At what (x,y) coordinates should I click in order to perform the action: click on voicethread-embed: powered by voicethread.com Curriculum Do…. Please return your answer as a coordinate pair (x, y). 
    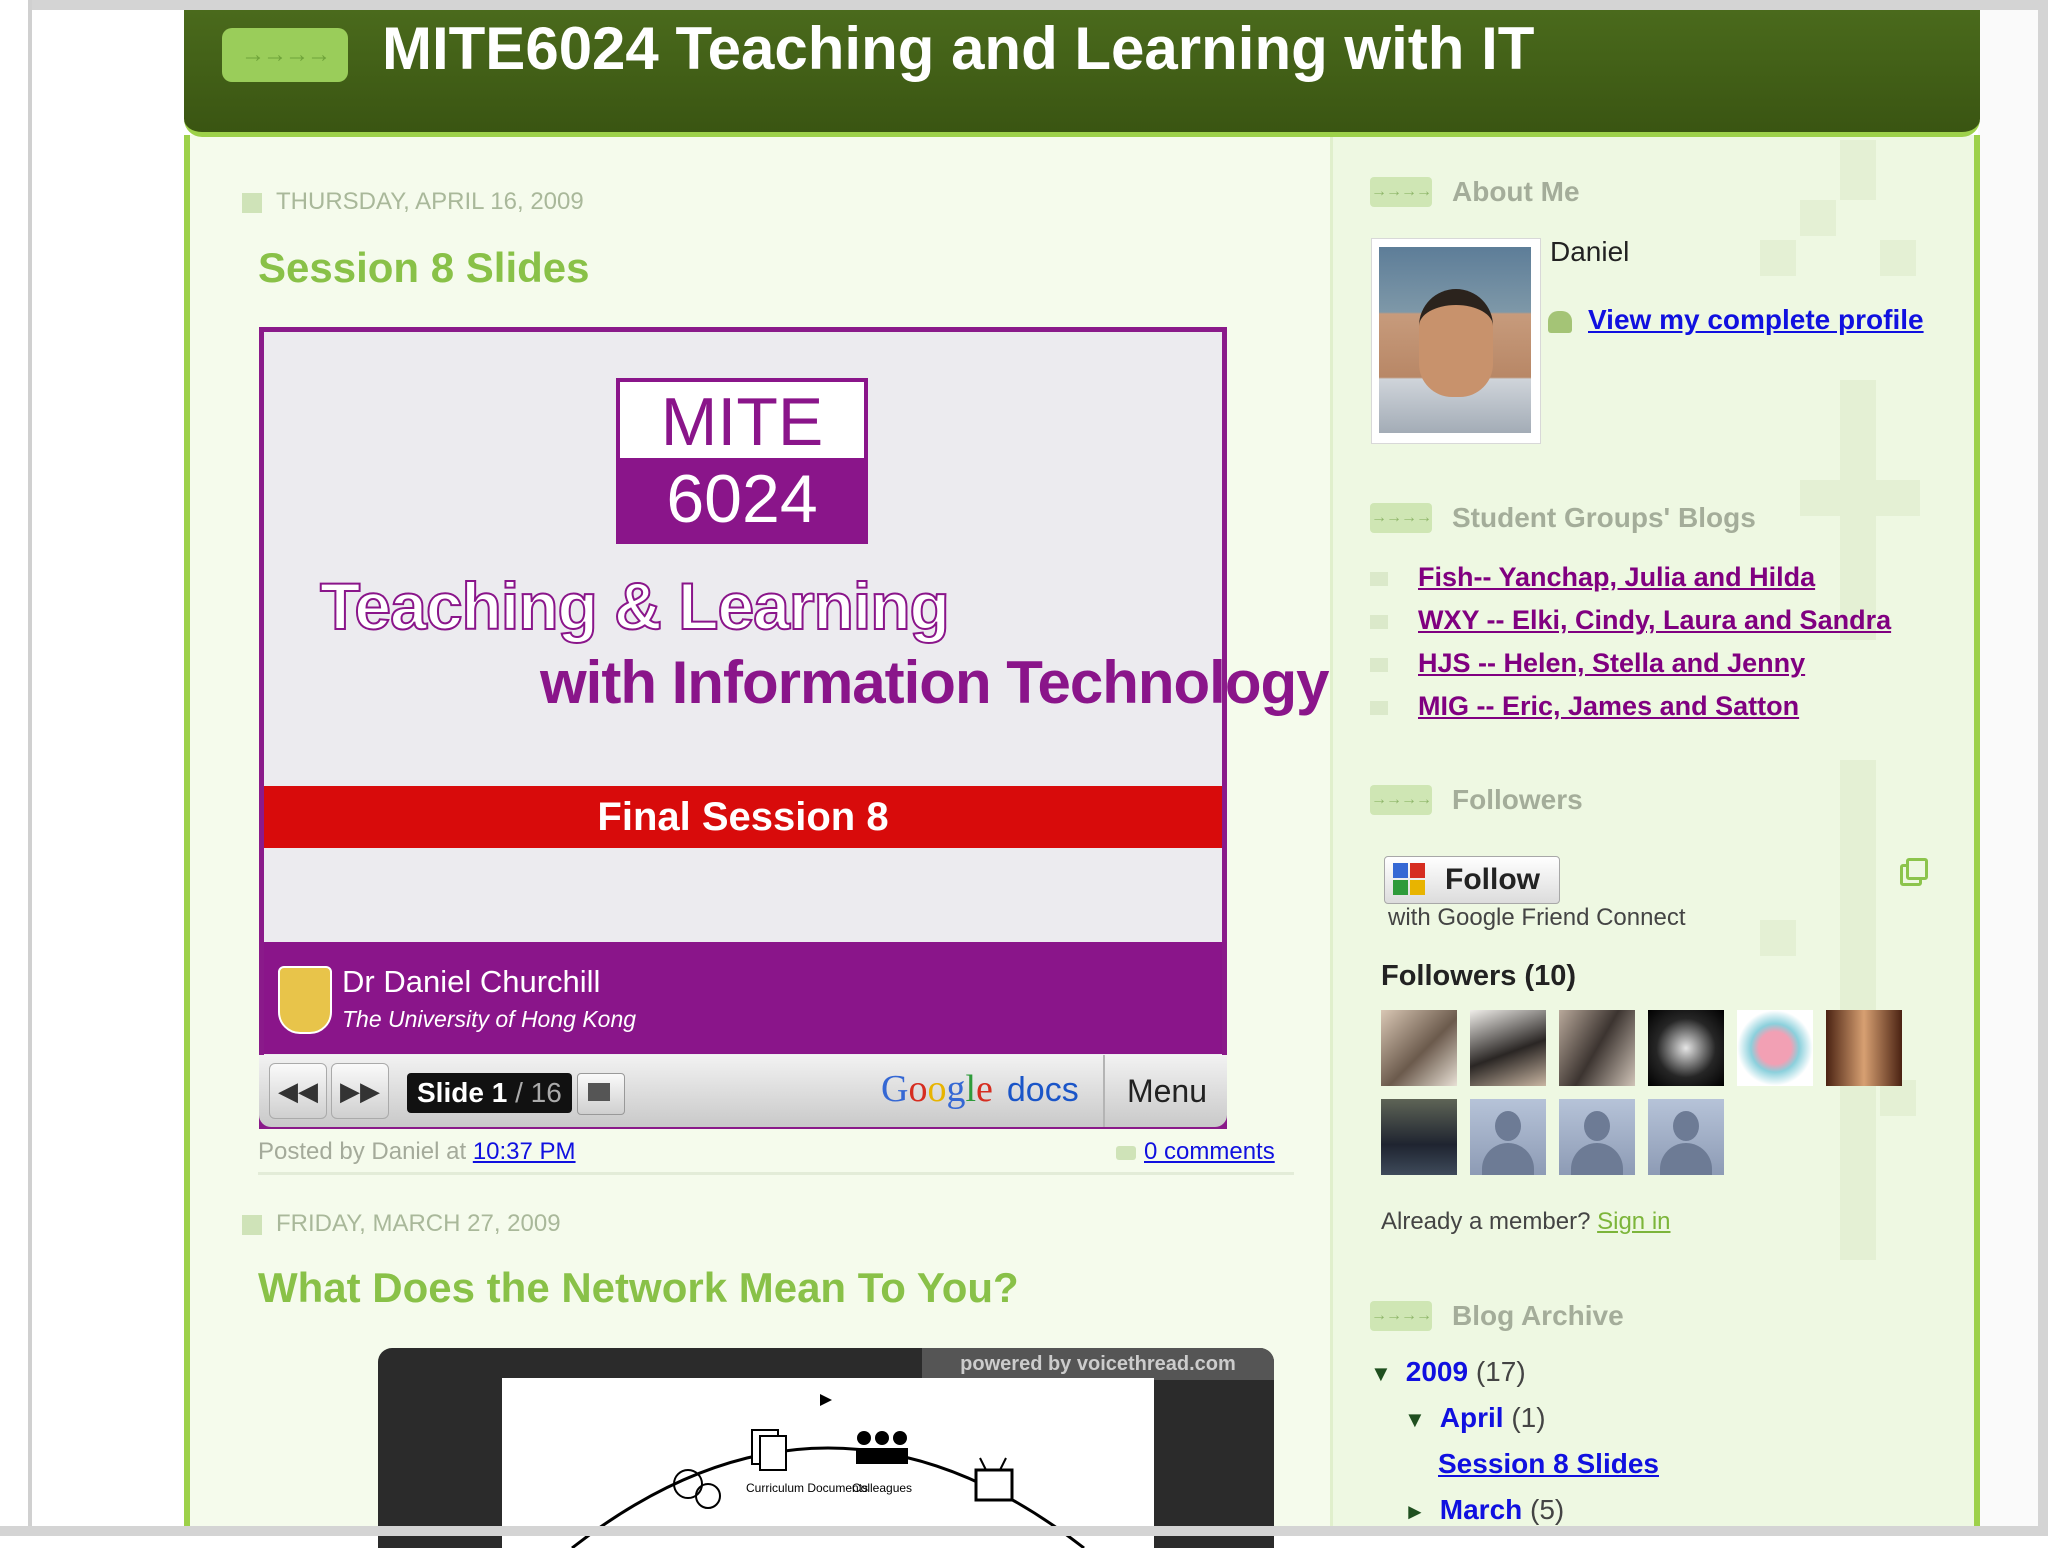
    Looking at the image, I should click on (826, 1449).